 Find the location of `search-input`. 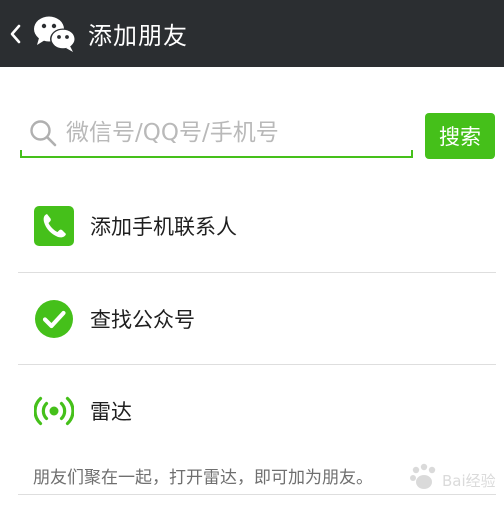

search-input is located at coordinates (231, 133).